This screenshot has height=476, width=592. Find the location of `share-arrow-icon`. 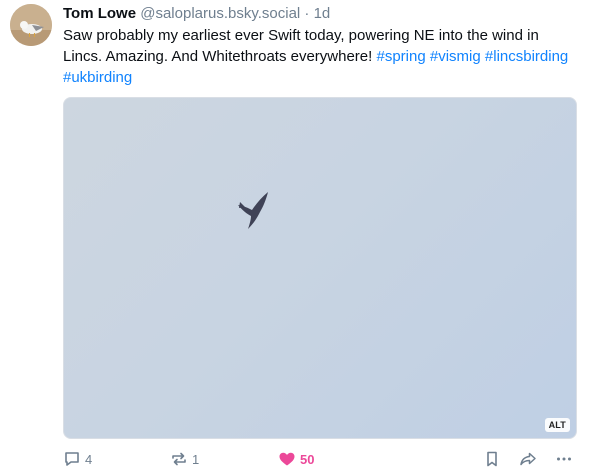

share-arrow-icon is located at coordinates (528, 459).